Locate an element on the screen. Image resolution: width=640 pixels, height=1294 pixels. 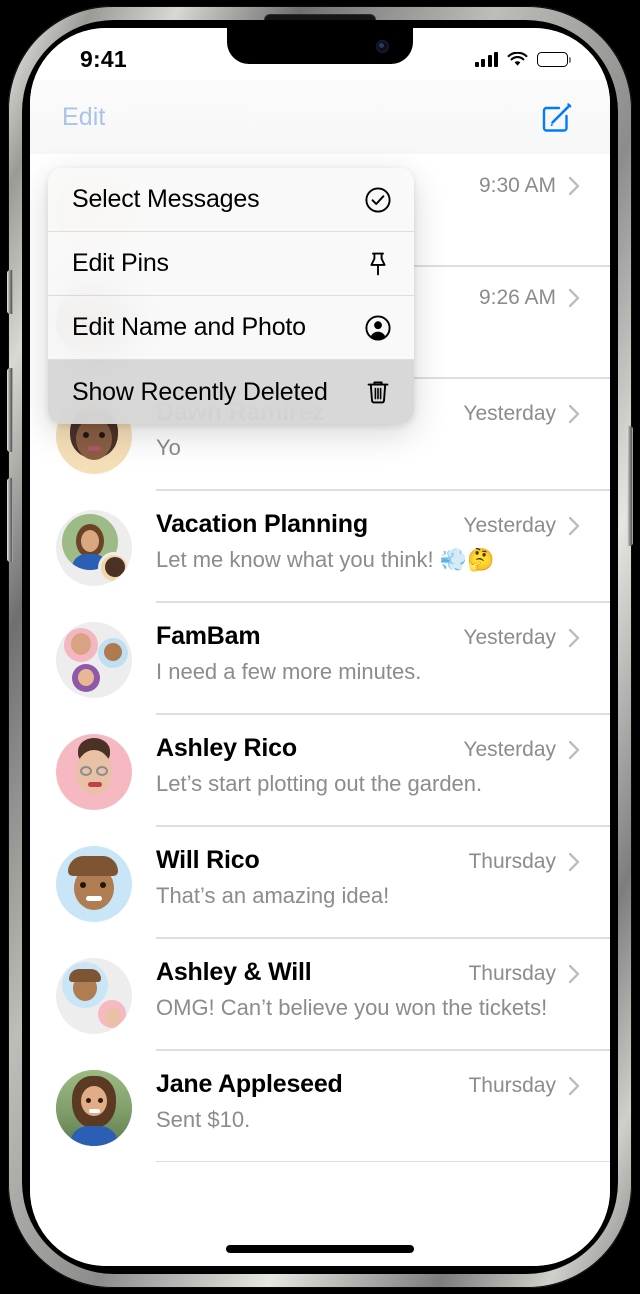
conversation-preview: That’s an amazing idea! is located at coordinates (273, 895).